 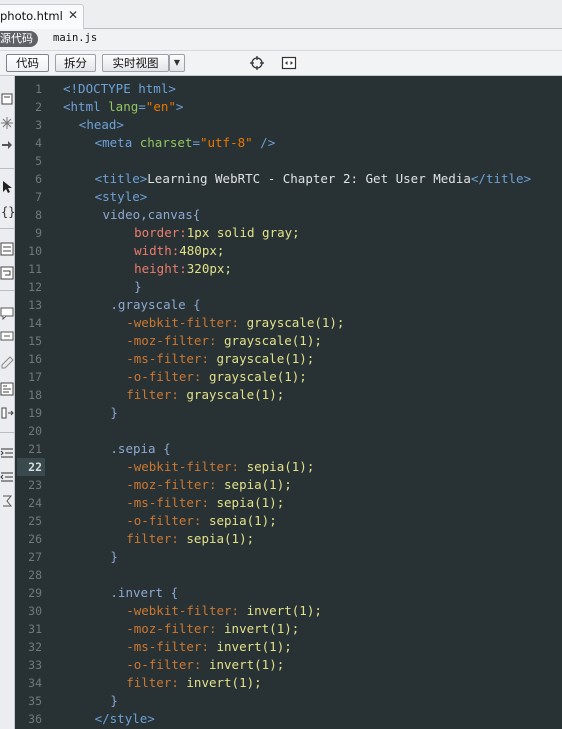 I want to click on line-number: 3, so click(x=38, y=125).